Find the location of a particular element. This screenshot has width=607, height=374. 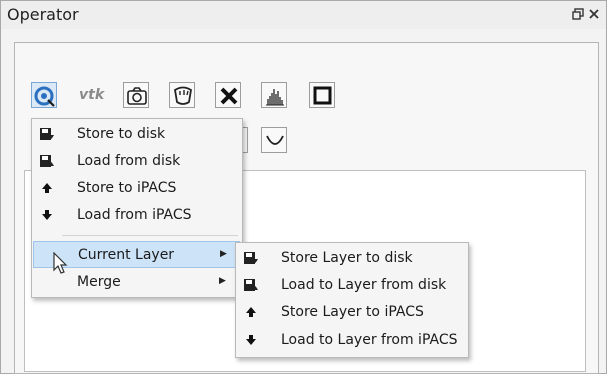

curve-icon is located at coordinates (275, 140).